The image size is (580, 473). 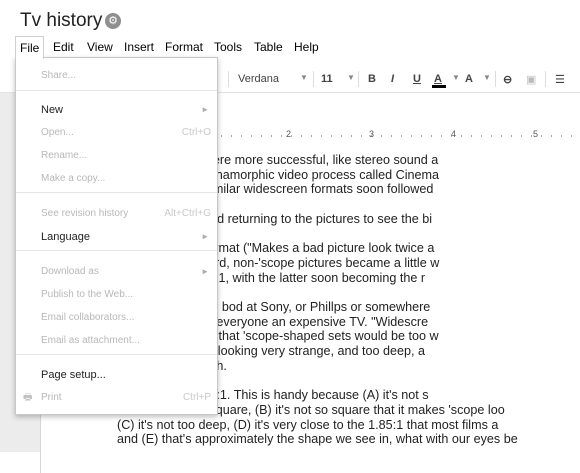 I want to click on menu-table: Table, so click(x=268, y=47).